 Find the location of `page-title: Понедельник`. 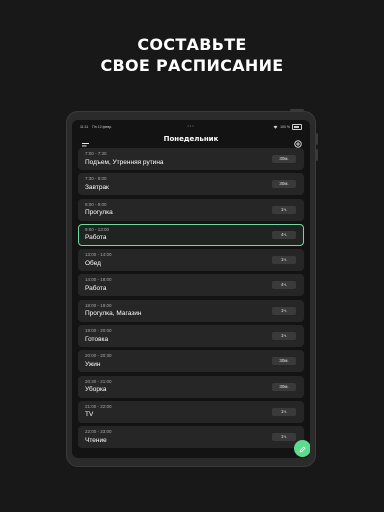

page-title: Понедельник is located at coordinates (191, 139).